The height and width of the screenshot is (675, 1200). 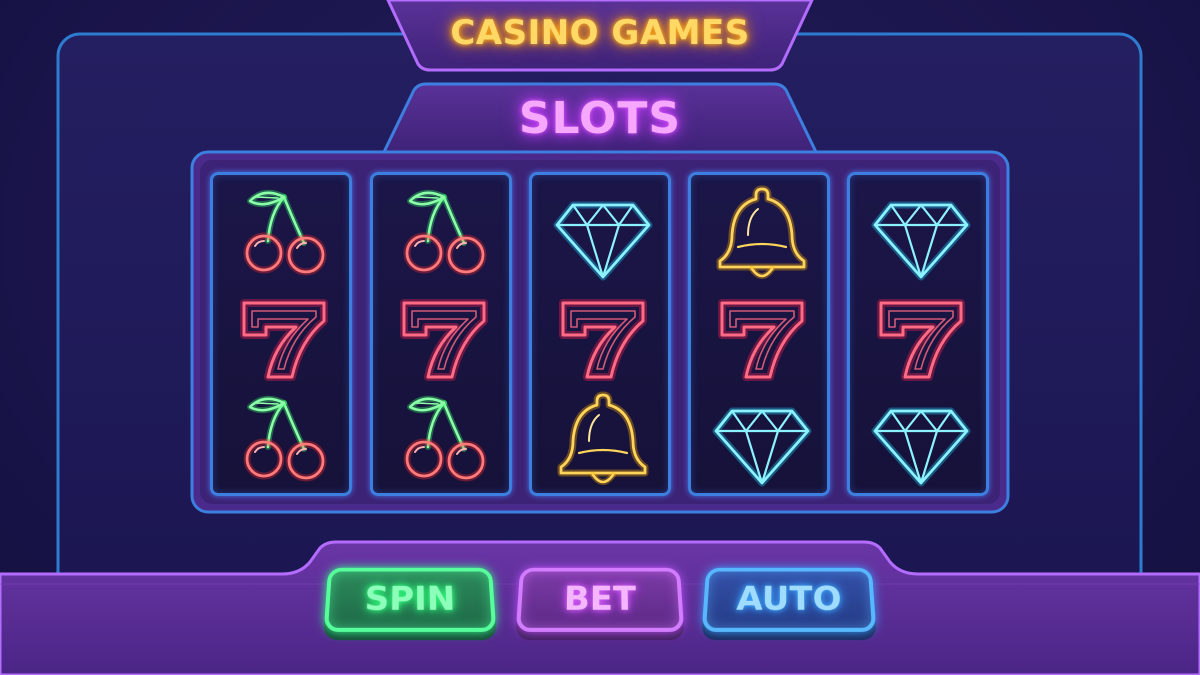 I want to click on auto-button: AUTO, so click(x=789, y=599).